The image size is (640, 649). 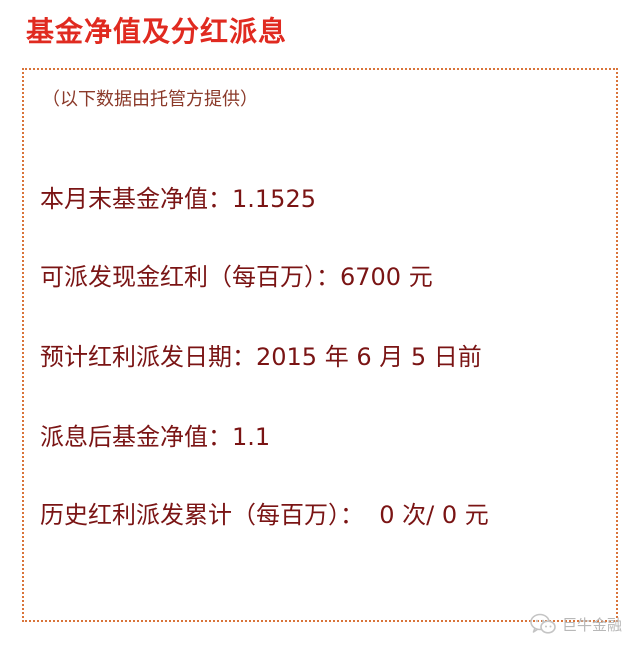 I want to click on nav-month-end-label: 本月末基金净值：, so click(x=136, y=199).